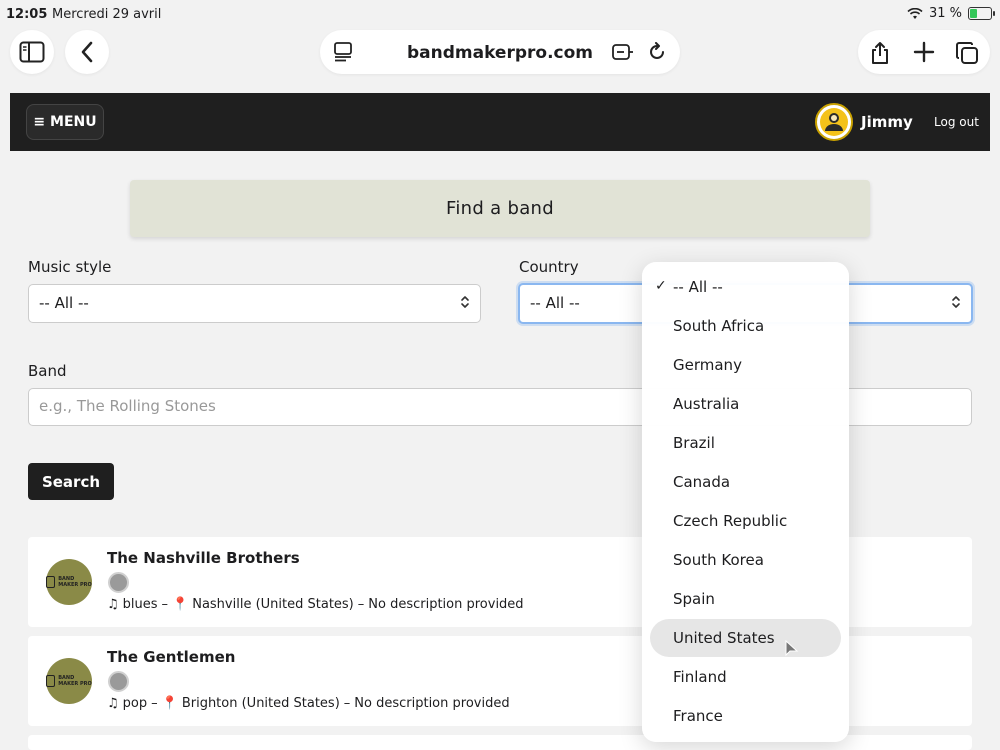 This screenshot has height=750, width=1000. Describe the element at coordinates (956, 122) in the screenshot. I see `logout-link: Log out` at that location.